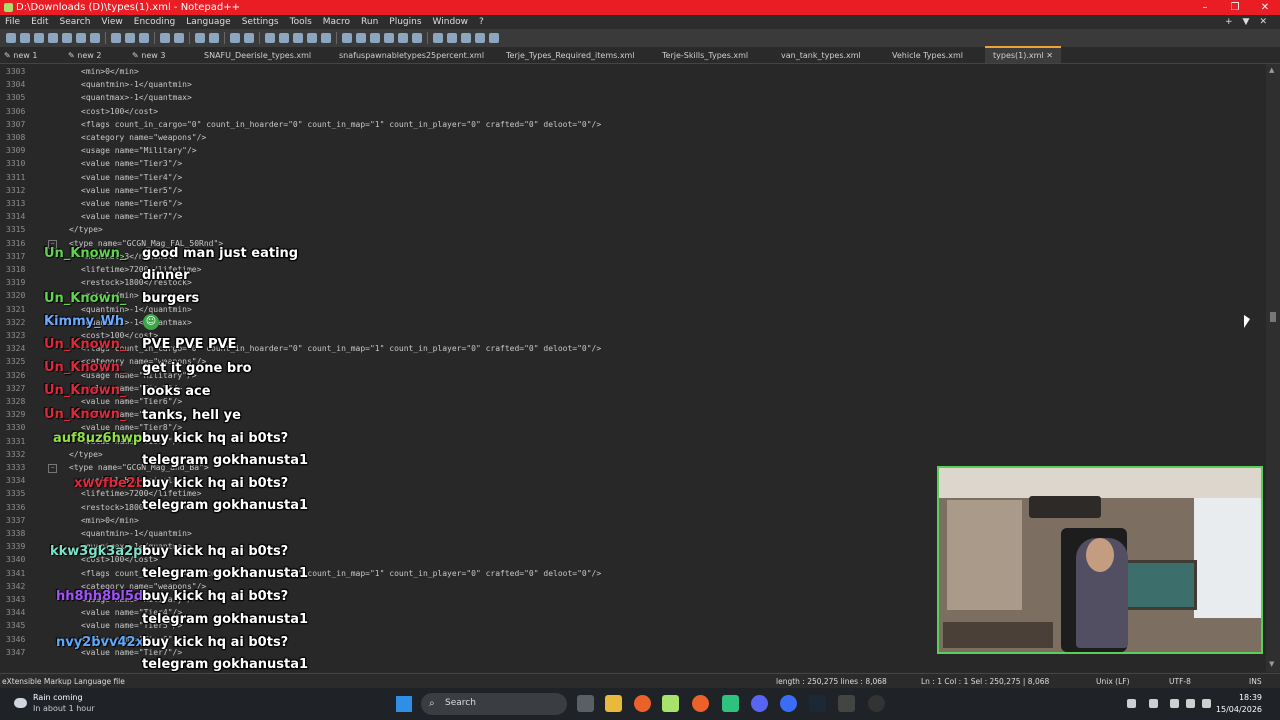 This screenshot has width=1280, height=720. I want to click on open-file-icon, so click(25, 38).